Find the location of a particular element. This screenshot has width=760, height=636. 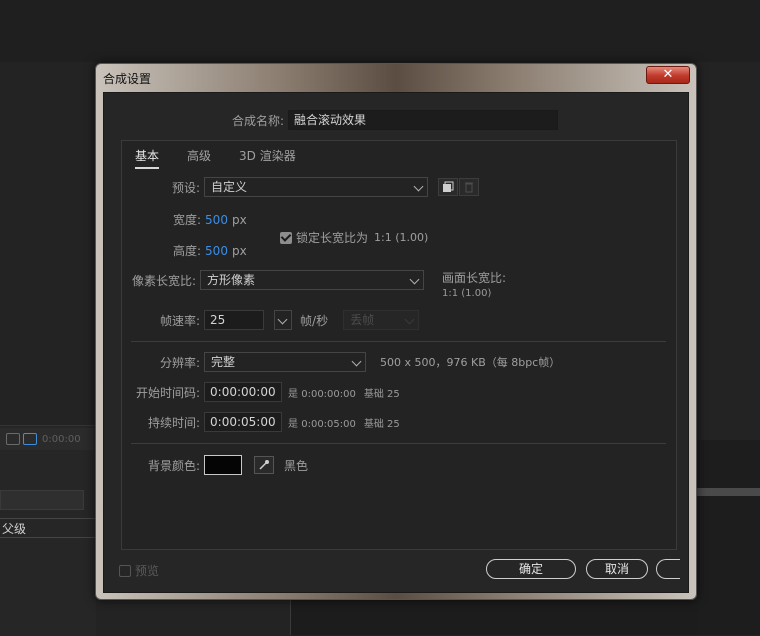

app-background is located at coordinates (380, 31).